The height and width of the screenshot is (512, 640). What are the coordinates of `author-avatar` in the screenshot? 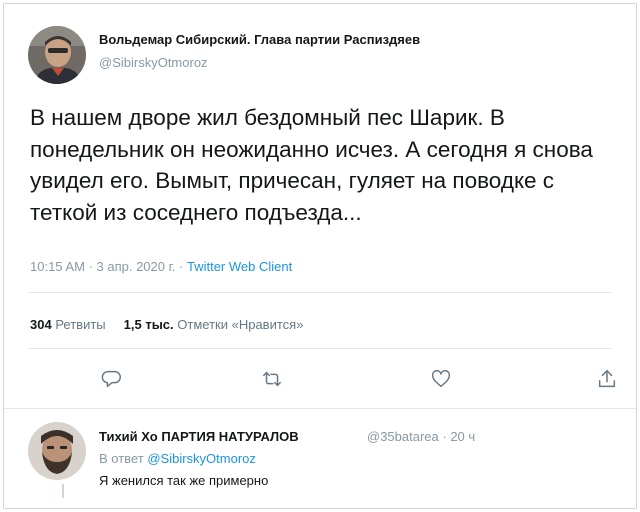 It's located at (57, 55).